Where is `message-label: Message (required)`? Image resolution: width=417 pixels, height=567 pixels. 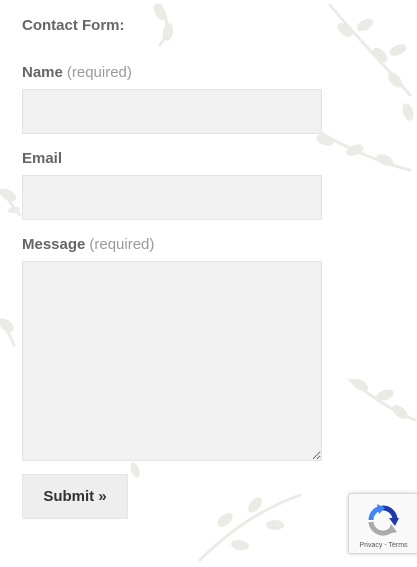 message-label: Message (required) is located at coordinates (88, 244).